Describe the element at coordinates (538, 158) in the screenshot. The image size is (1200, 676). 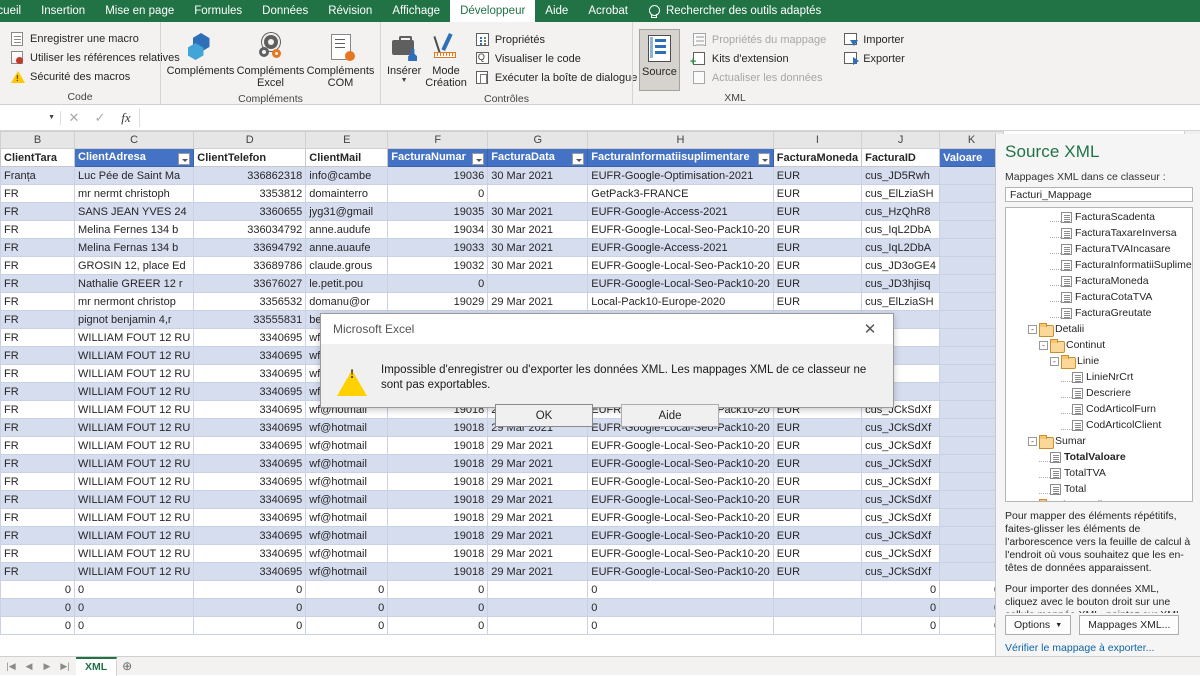
I see `field-header-facturadata: FacturaData` at that location.